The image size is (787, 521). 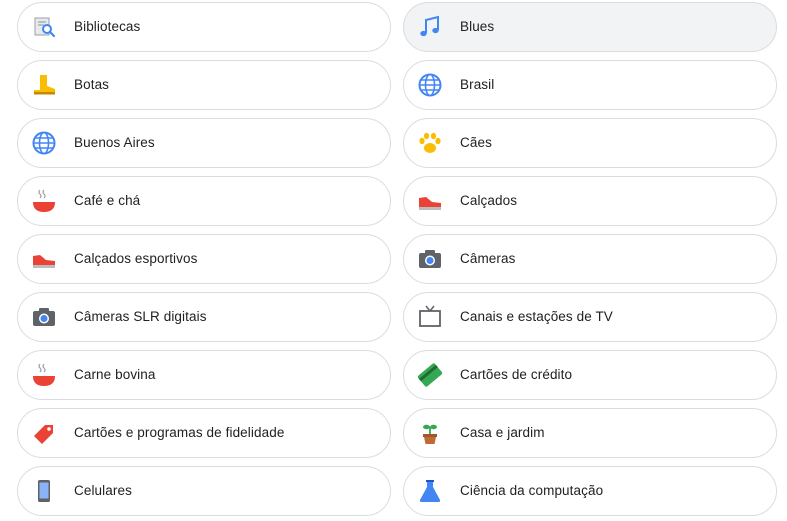 What do you see at coordinates (590, 85) in the screenshot?
I see `category-chip-brasil: Brasil` at bounding box center [590, 85].